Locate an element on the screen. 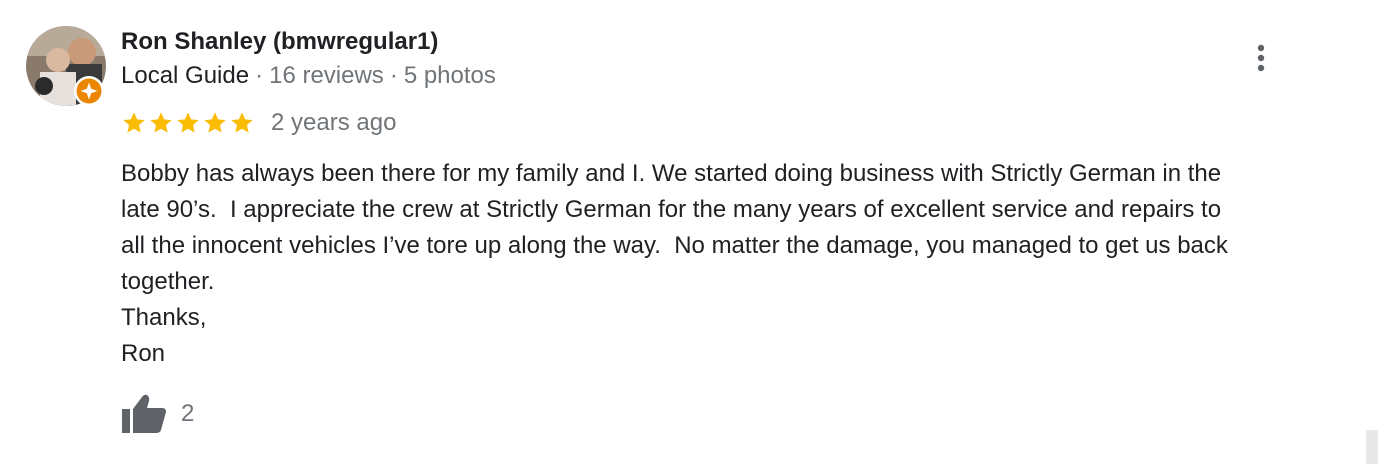  local-guide-label: Local Guide is located at coordinates (185, 75).